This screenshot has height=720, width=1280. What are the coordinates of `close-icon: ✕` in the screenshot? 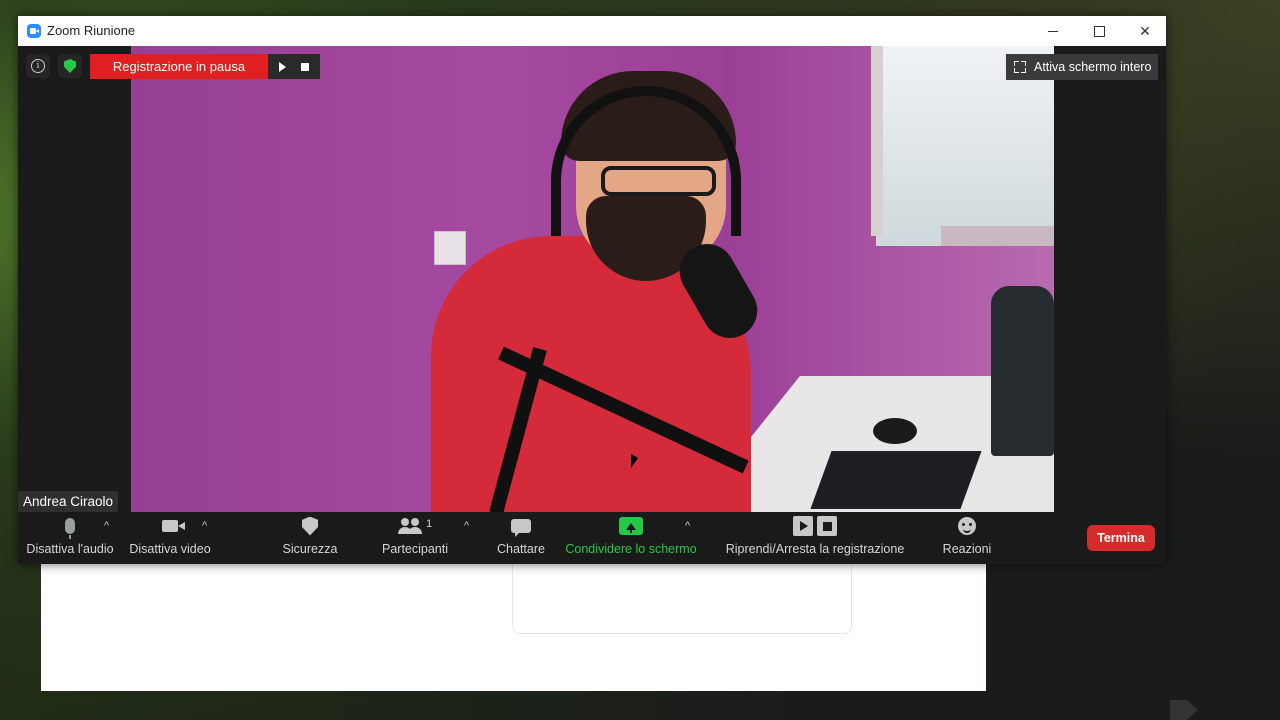 It's located at (1145, 30).